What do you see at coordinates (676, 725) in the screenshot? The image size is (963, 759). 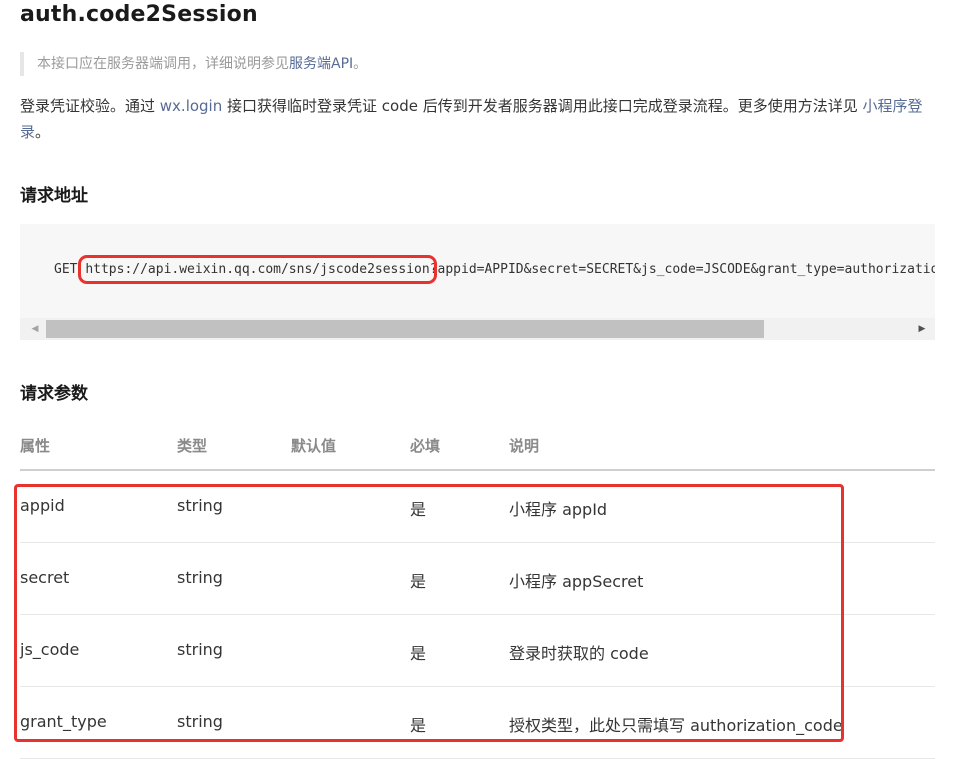 I see `param-description: 授权类型，此处只需填写 authorization_code` at bounding box center [676, 725].